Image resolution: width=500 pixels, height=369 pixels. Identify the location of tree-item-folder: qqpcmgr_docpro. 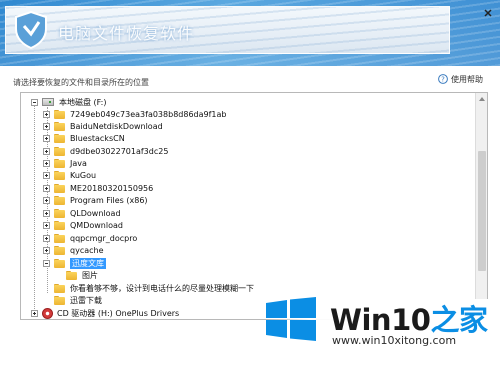
(90, 238).